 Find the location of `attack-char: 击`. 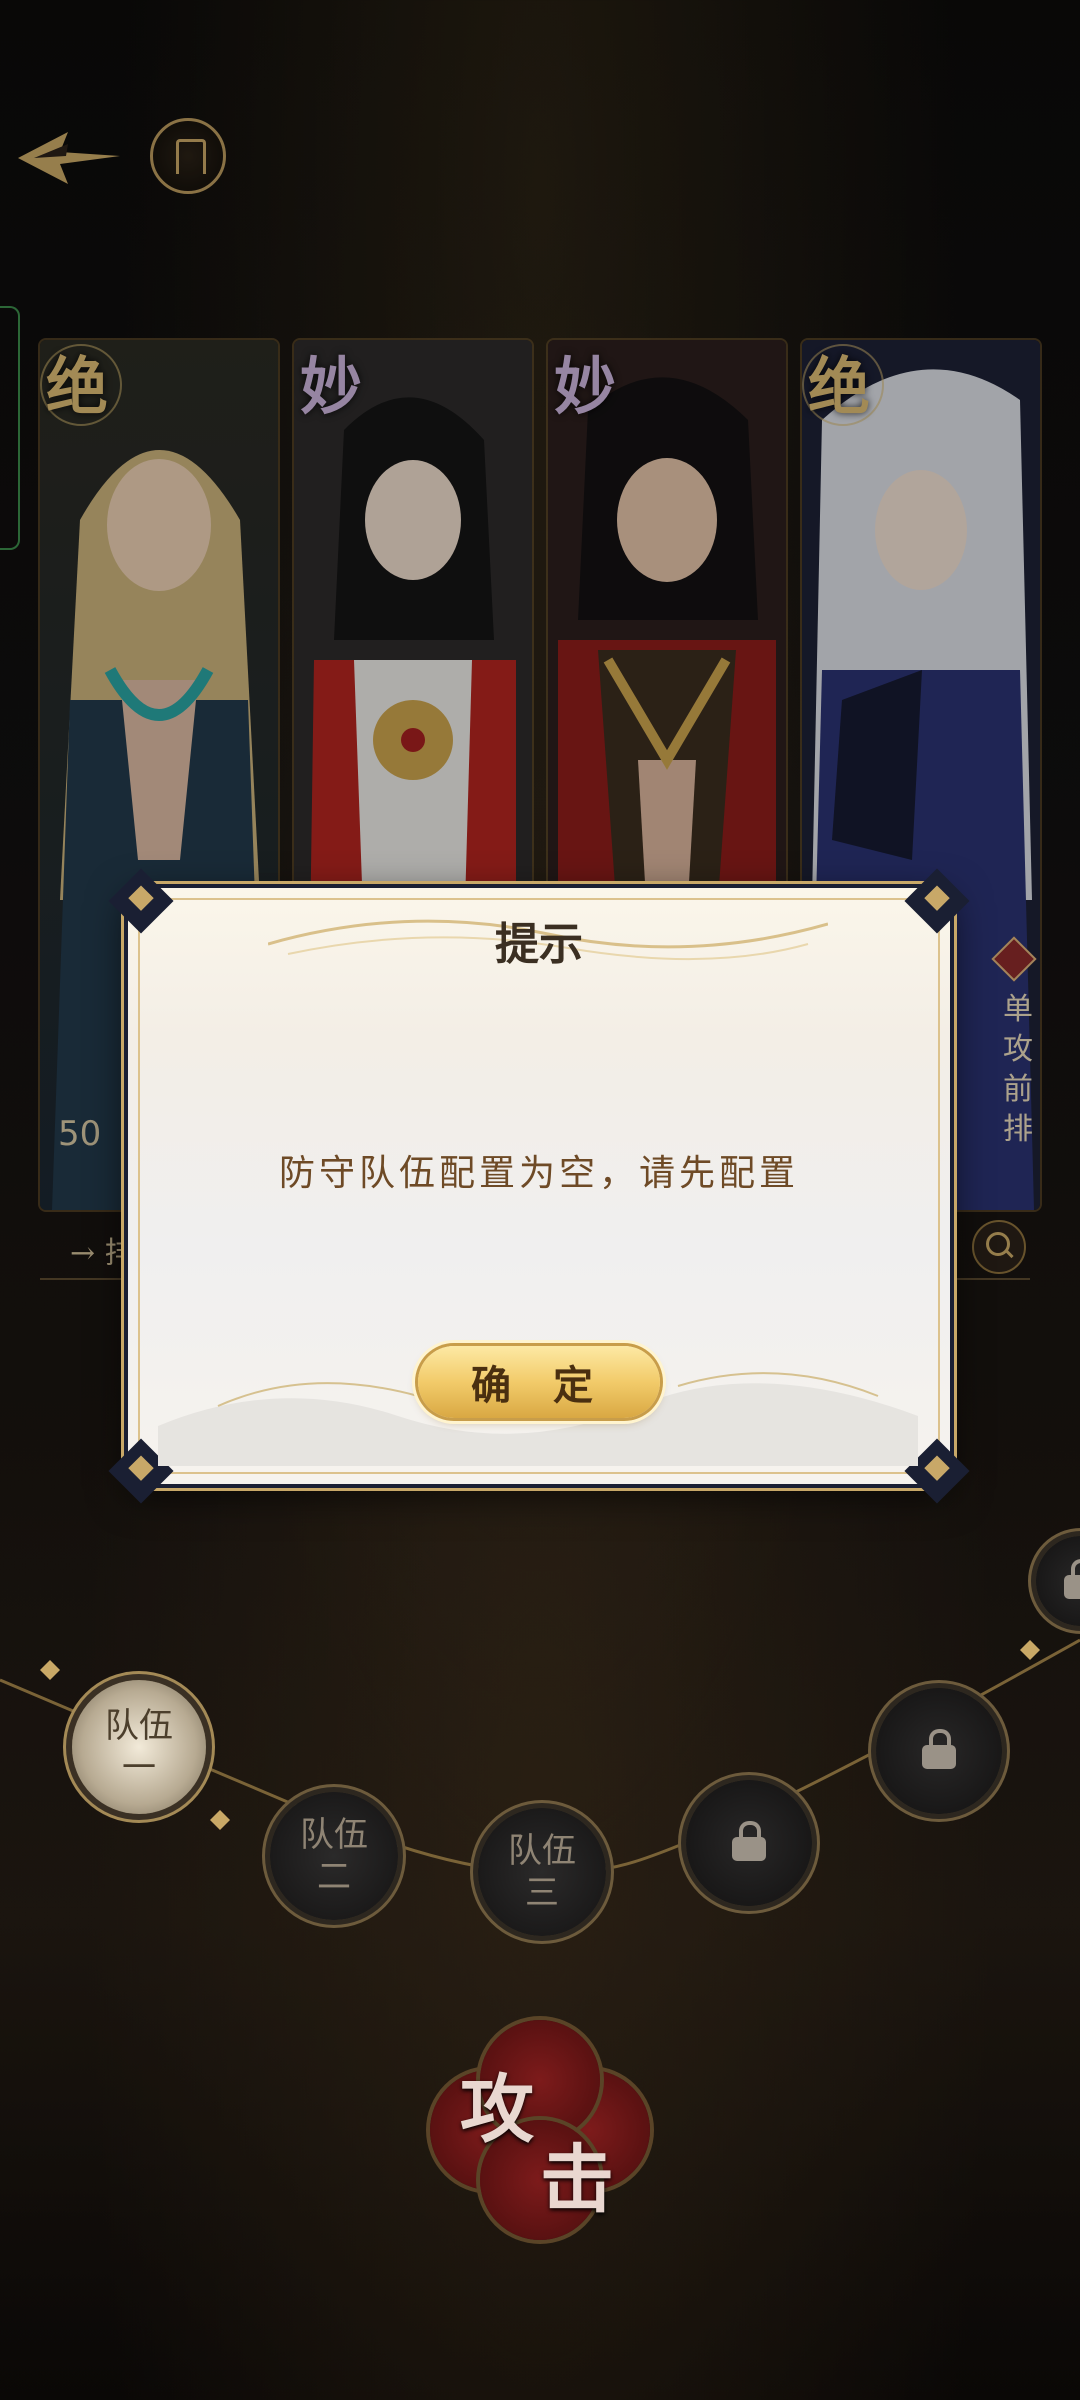

attack-char: 击 is located at coordinates (577, 2180).